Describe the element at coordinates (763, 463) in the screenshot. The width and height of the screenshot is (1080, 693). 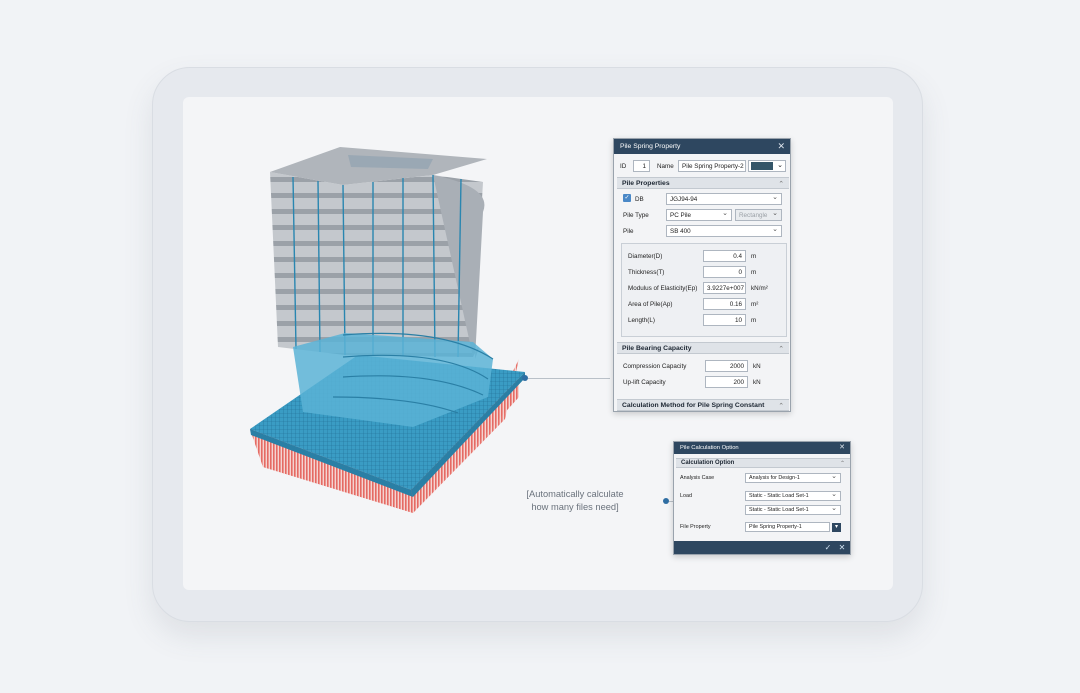
I see `calc-option-header: Calculation Option` at that location.